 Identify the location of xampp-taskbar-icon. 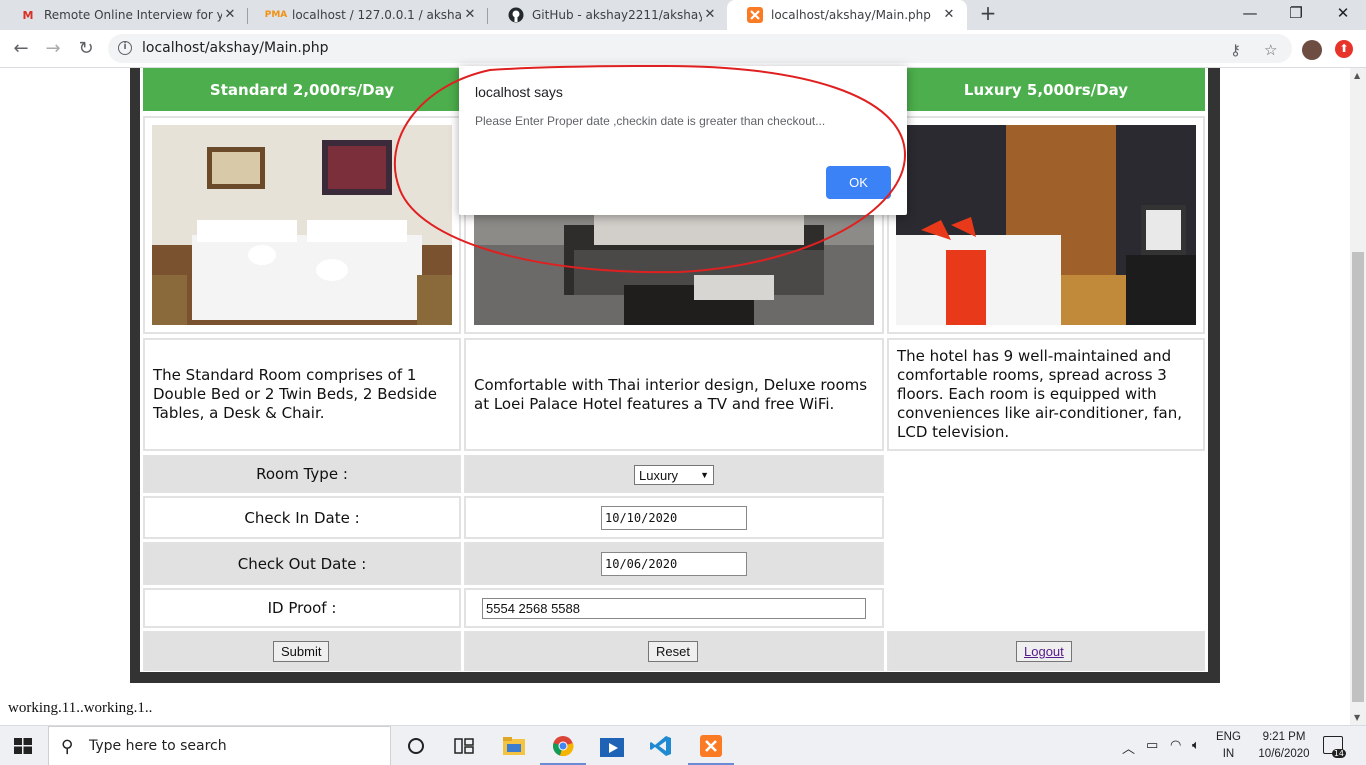
(711, 746).